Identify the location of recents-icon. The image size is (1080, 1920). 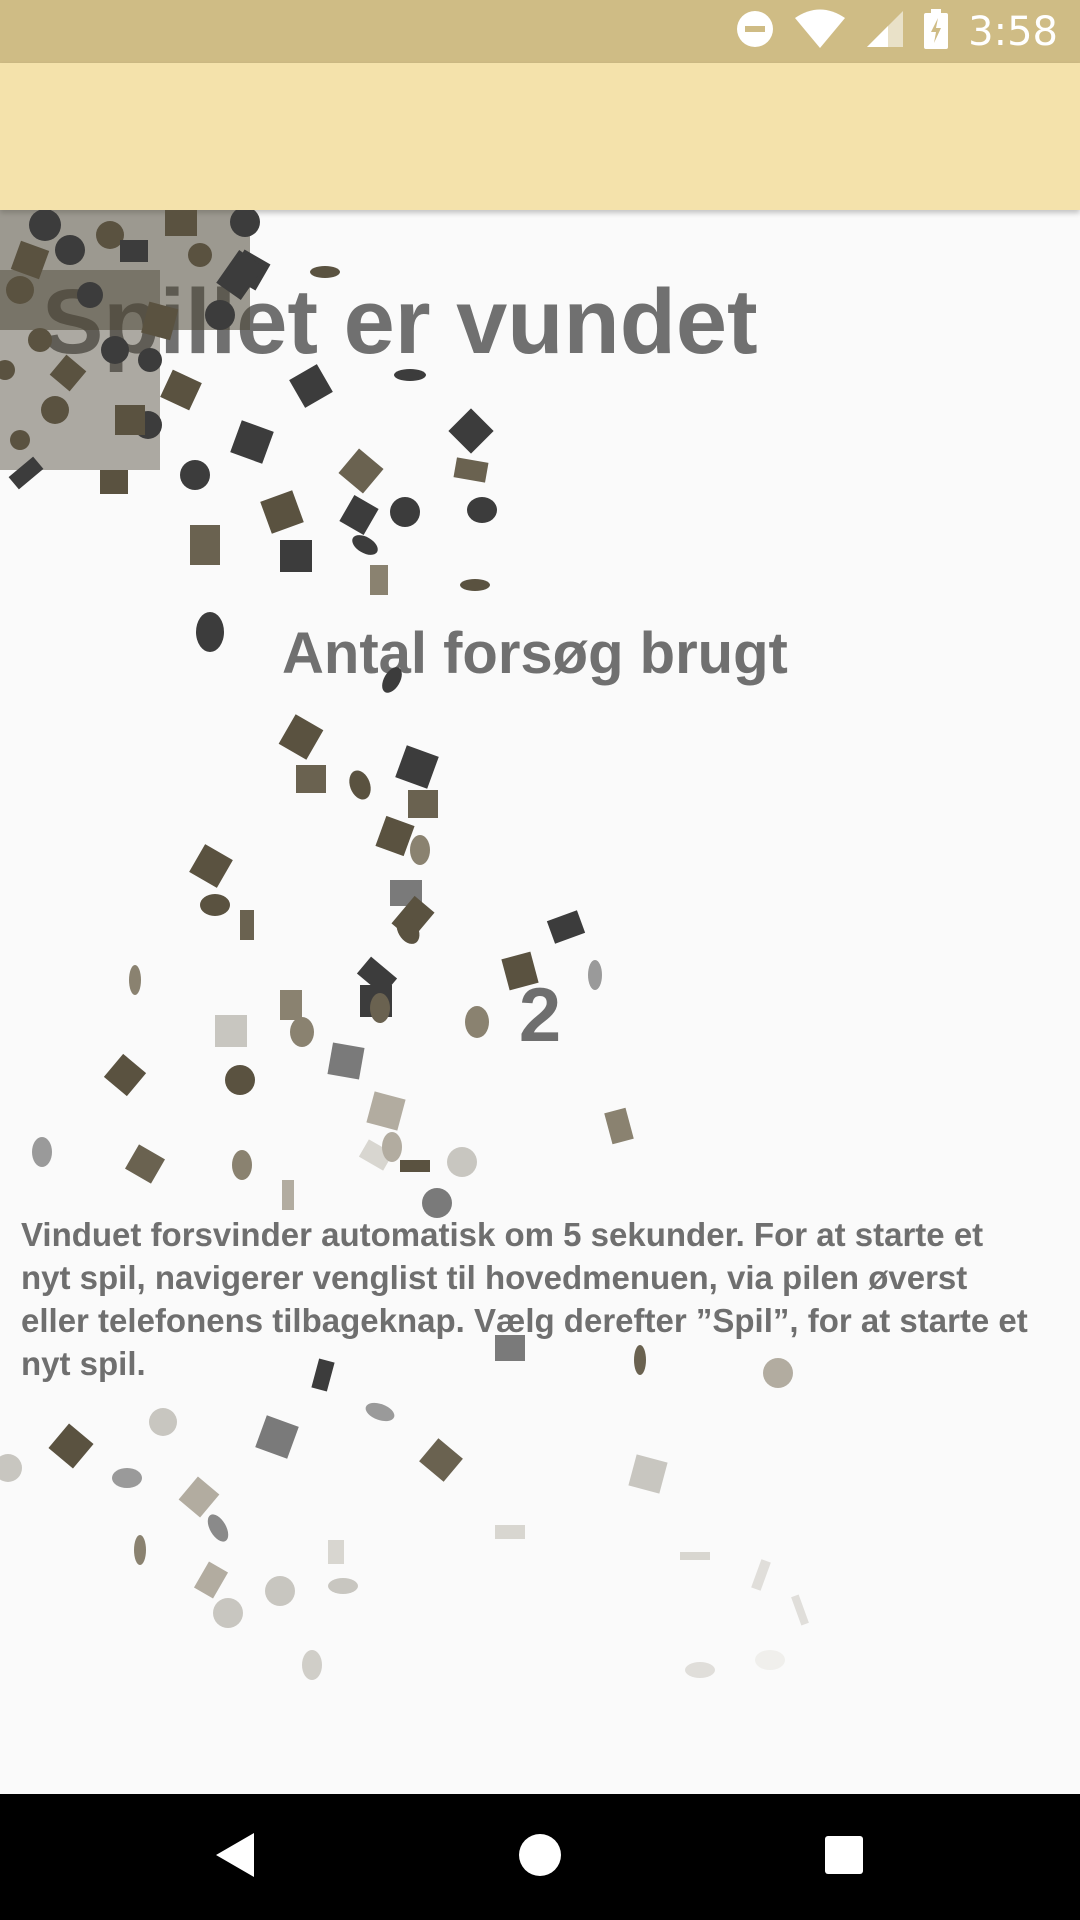
(844, 1857).